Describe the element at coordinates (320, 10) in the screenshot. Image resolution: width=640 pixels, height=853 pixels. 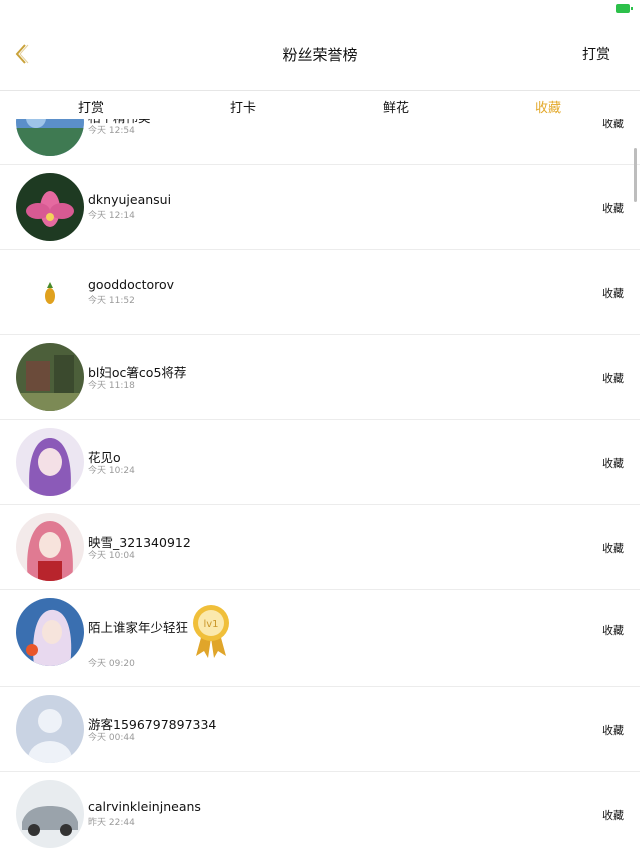
I see `status-bar` at that location.